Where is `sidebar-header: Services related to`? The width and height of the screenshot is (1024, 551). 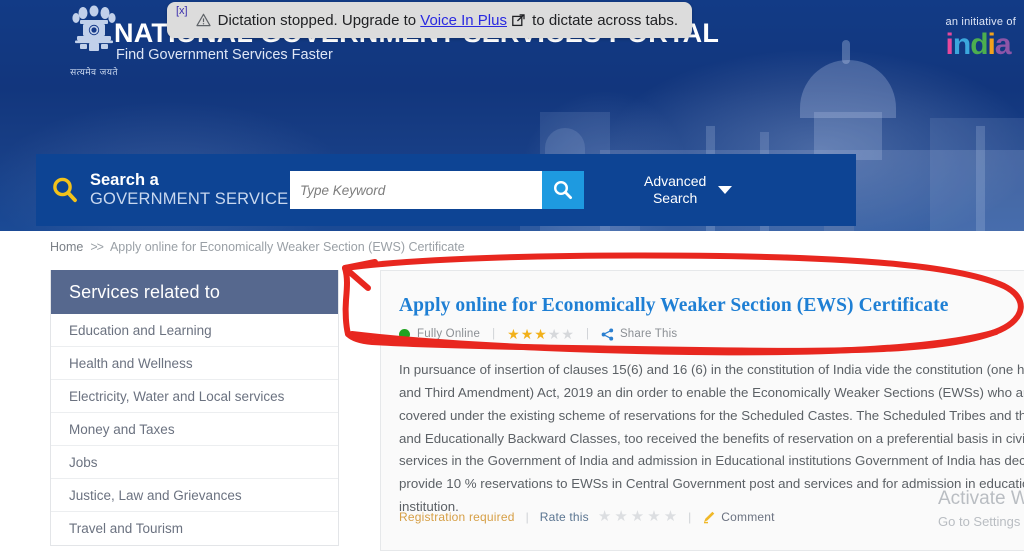 sidebar-header: Services related to is located at coordinates (194, 292).